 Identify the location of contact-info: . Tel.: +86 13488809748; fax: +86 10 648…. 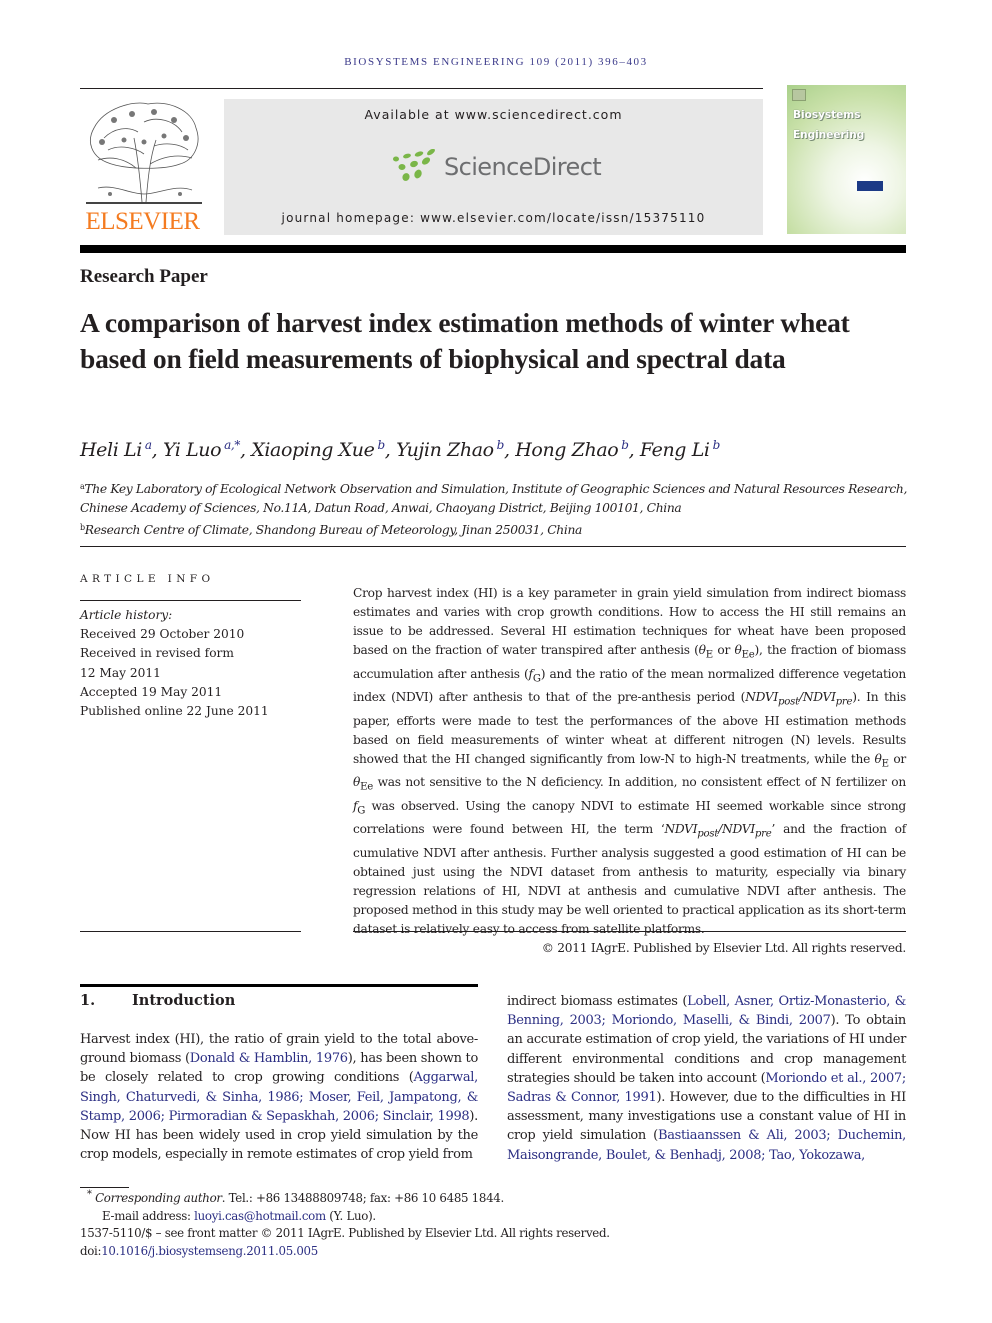
(363, 1197).